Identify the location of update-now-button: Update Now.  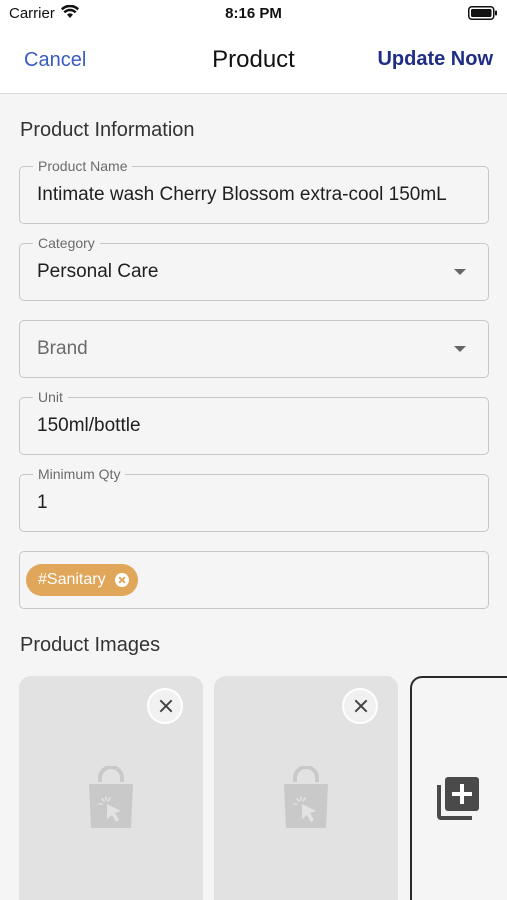
(435, 59).